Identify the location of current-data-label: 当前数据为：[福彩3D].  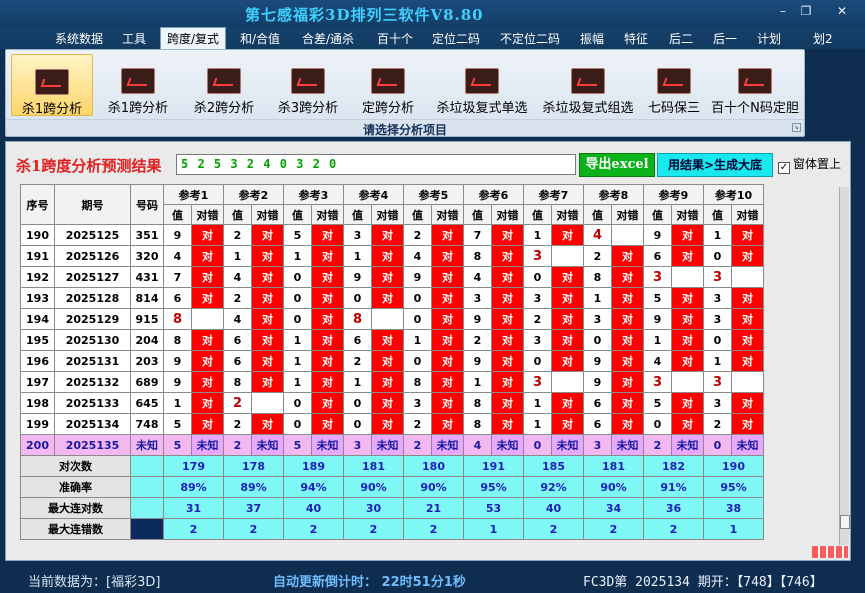
(94, 582).